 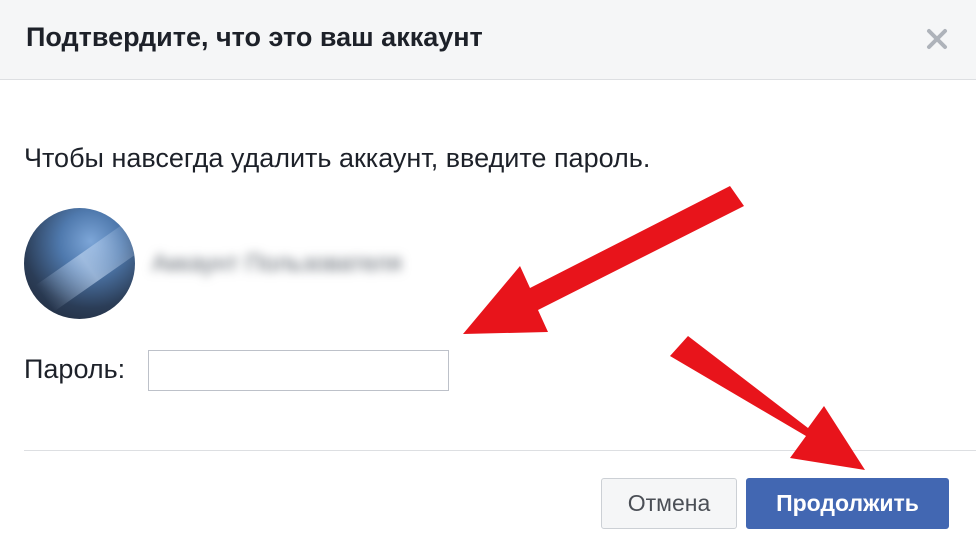 What do you see at coordinates (85, 264) in the screenshot?
I see `avatar-image-detail` at bounding box center [85, 264].